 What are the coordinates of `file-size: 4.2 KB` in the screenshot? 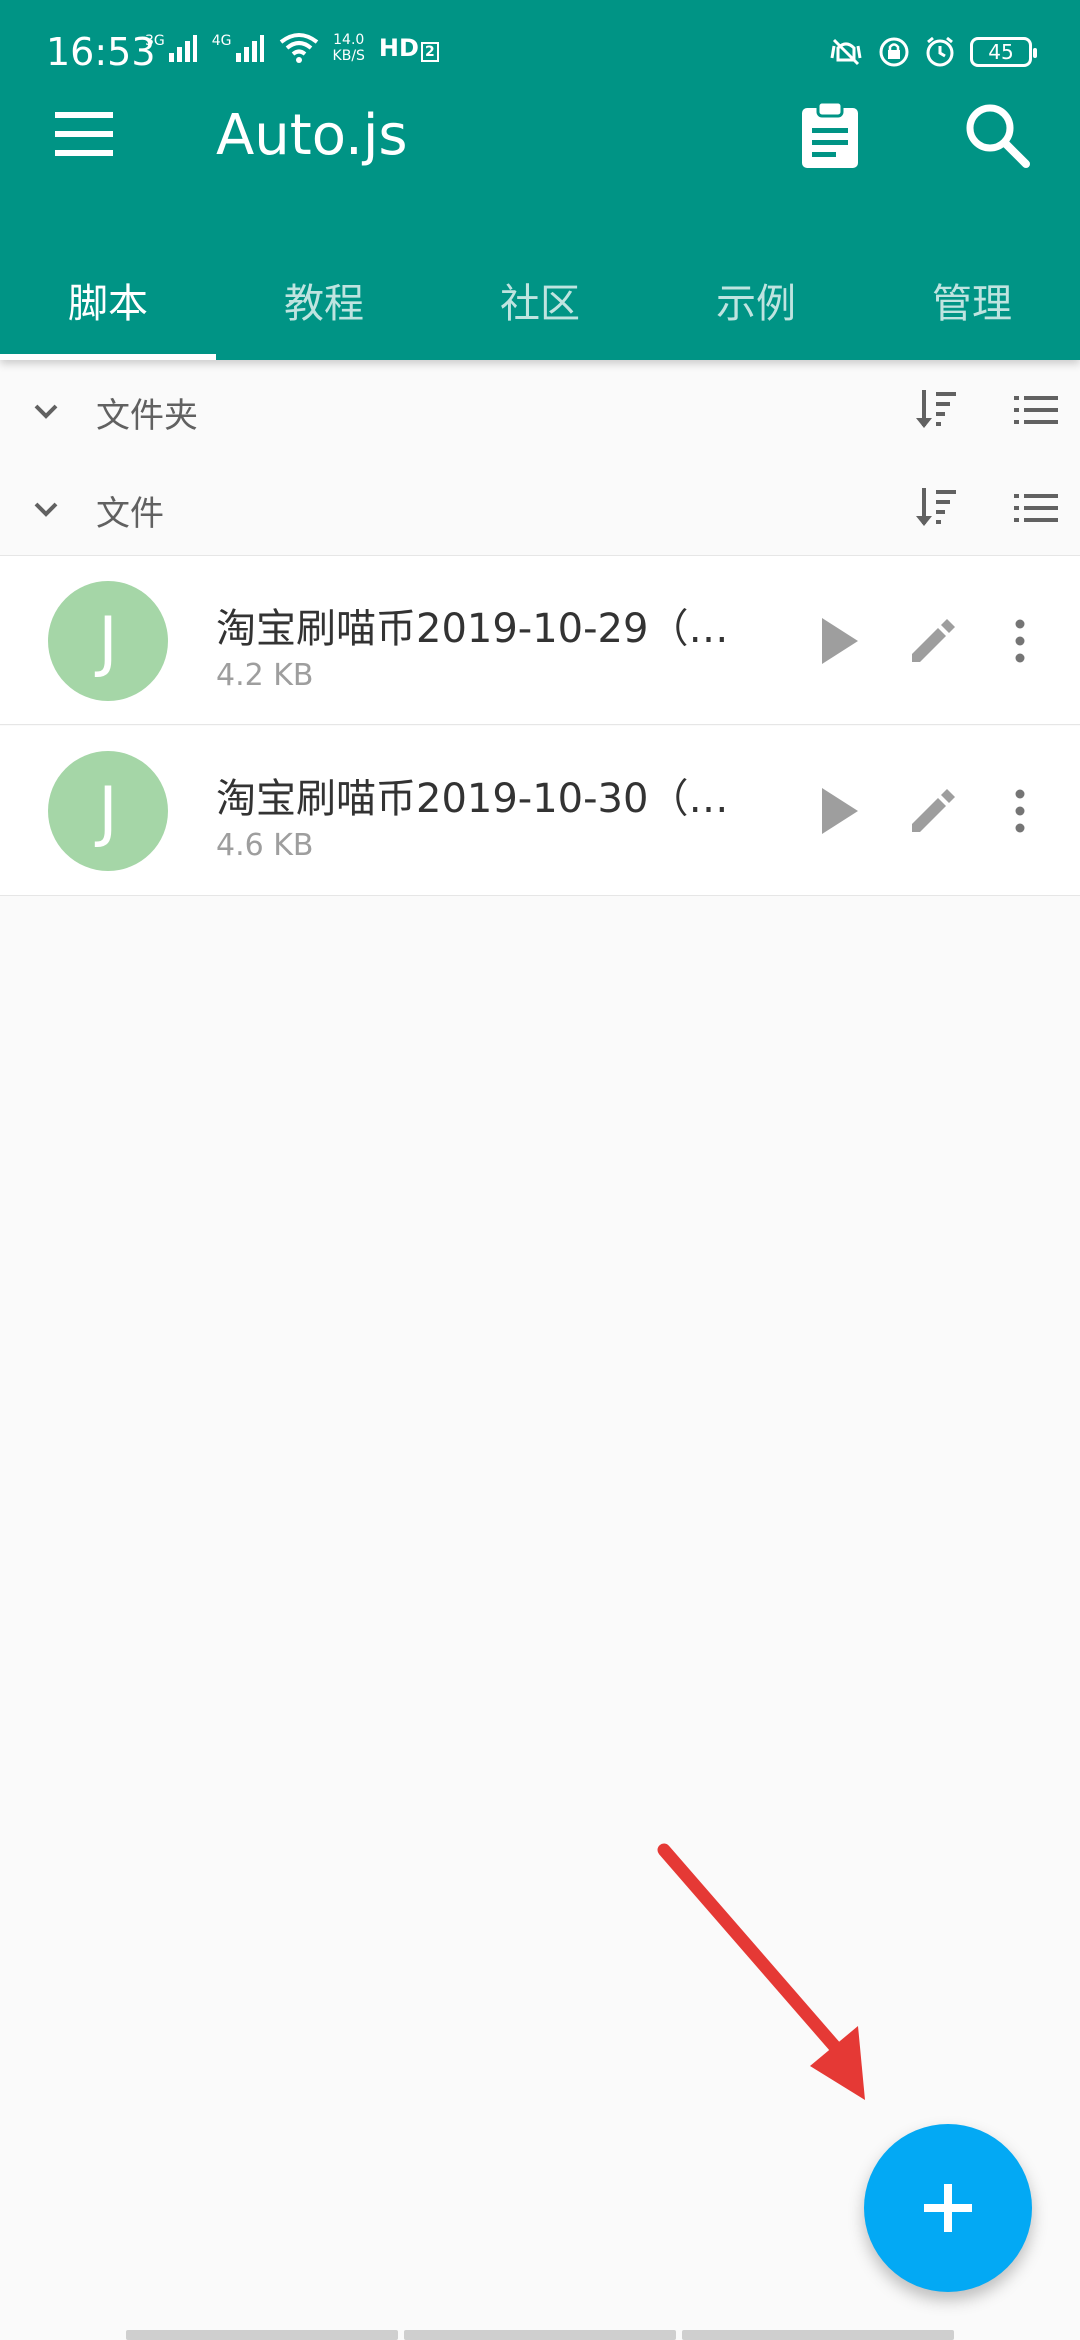 It's located at (265, 675).